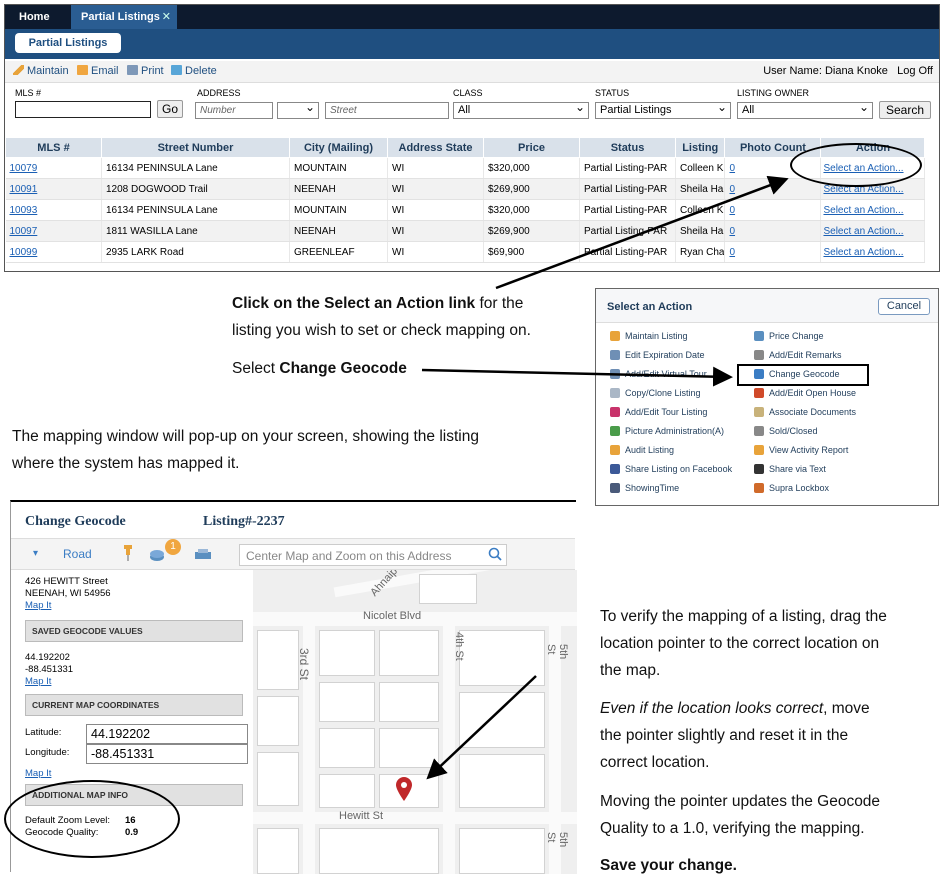 Image resolution: width=944 pixels, height=881 pixels. What do you see at coordinates (671, 469) in the screenshot?
I see `action-item: Share Listing on Facebook` at bounding box center [671, 469].